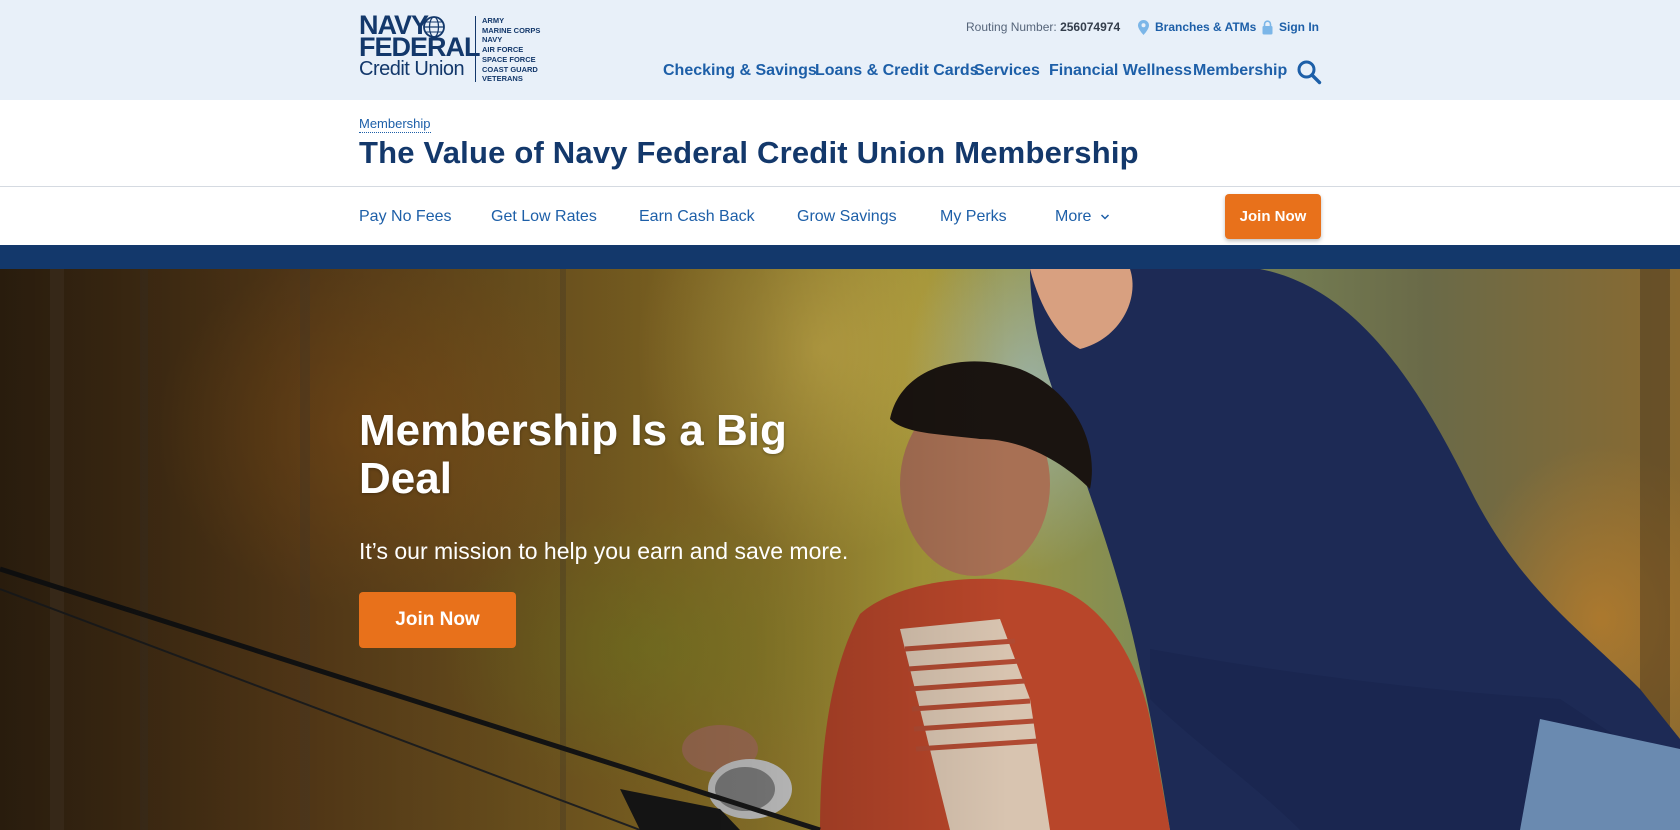 This screenshot has width=1680, height=830. What do you see at coordinates (1299, 27) in the screenshot?
I see `sign-in-label: Sign In` at bounding box center [1299, 27].